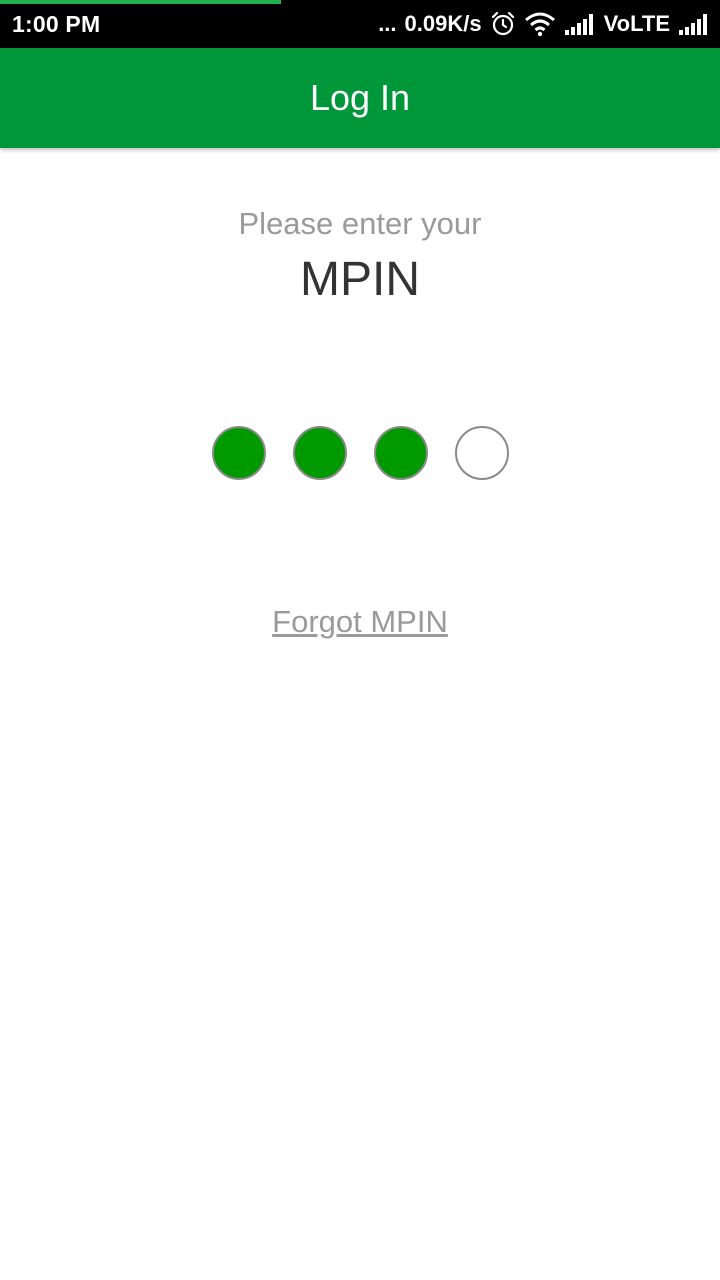 This screenshot has width=720, height=1280. What do you see at coordinates (360, 24) in the screenshot?
I see `status-bar: 1:00 PM ... 0.09K/s VoLTE` at bounding box center [360, 24].